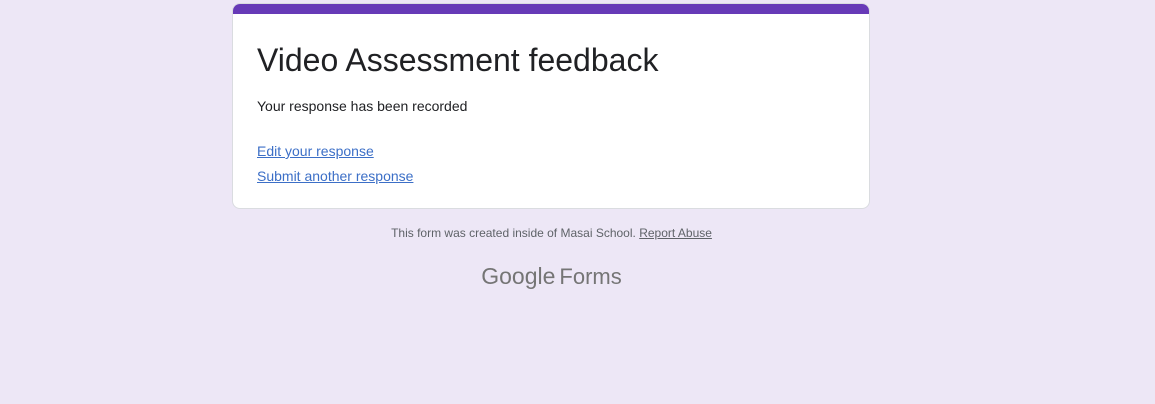  What do you see at coordinates (551, 9) in the screenshot?
I see `card-accent-bar` at bounding box center [551, 9].